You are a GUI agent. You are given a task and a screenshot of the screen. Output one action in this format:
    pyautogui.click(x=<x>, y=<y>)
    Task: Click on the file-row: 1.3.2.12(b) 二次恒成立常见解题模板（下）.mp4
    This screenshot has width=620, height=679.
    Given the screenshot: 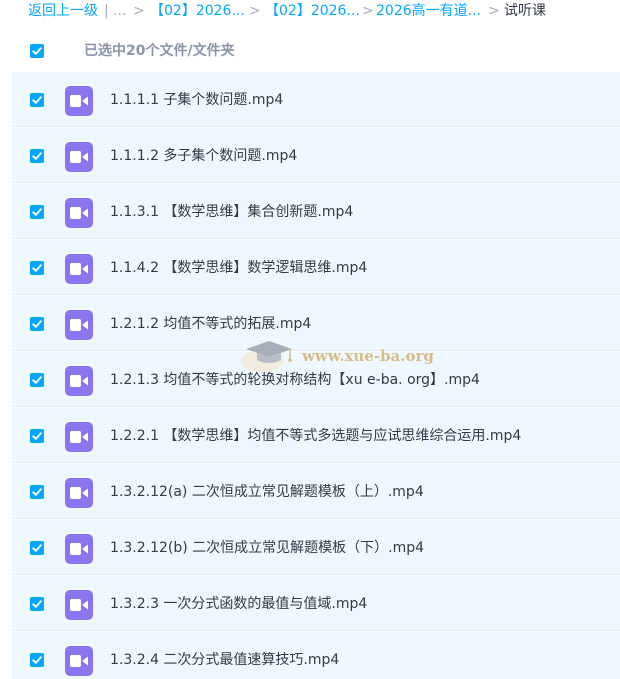 What is the action you would take?
    pyautogui.click(x=316, y=547)
    